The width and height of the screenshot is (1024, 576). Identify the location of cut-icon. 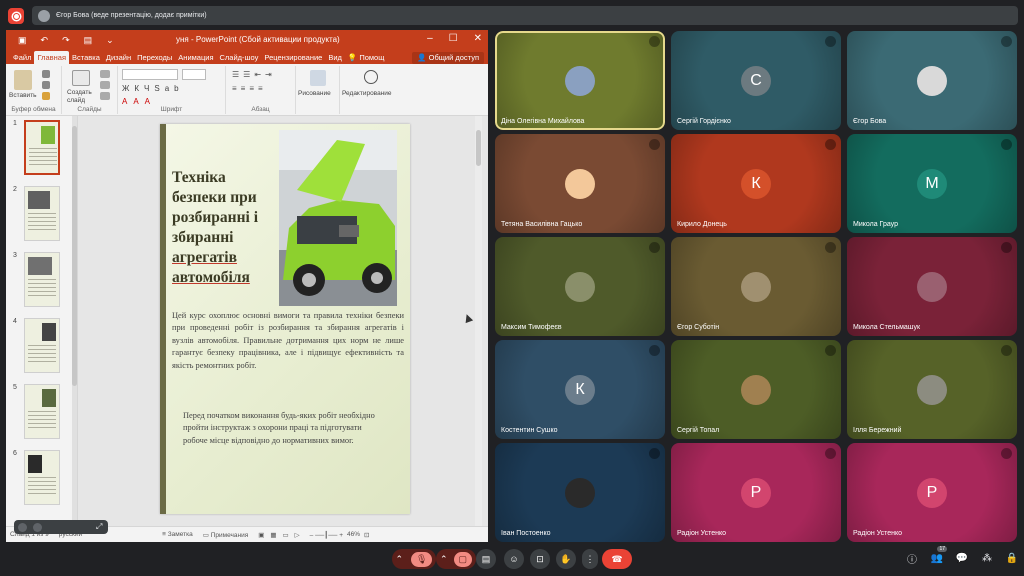
(46, 74).